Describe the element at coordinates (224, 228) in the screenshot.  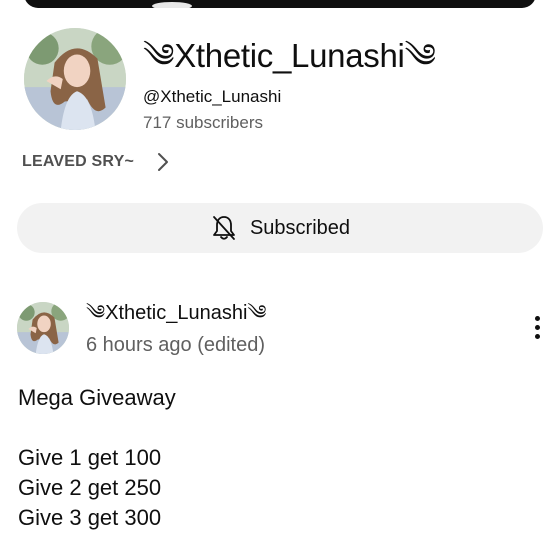
I see `bell-off-icon` at that location.